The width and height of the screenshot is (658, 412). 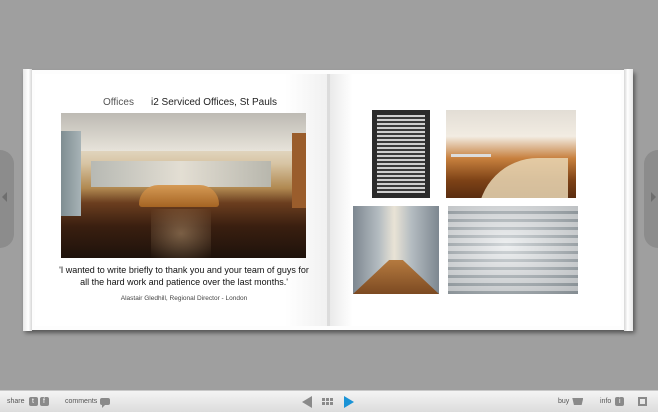 I want to click on thumbnails-button, so click(x=327, y=401).